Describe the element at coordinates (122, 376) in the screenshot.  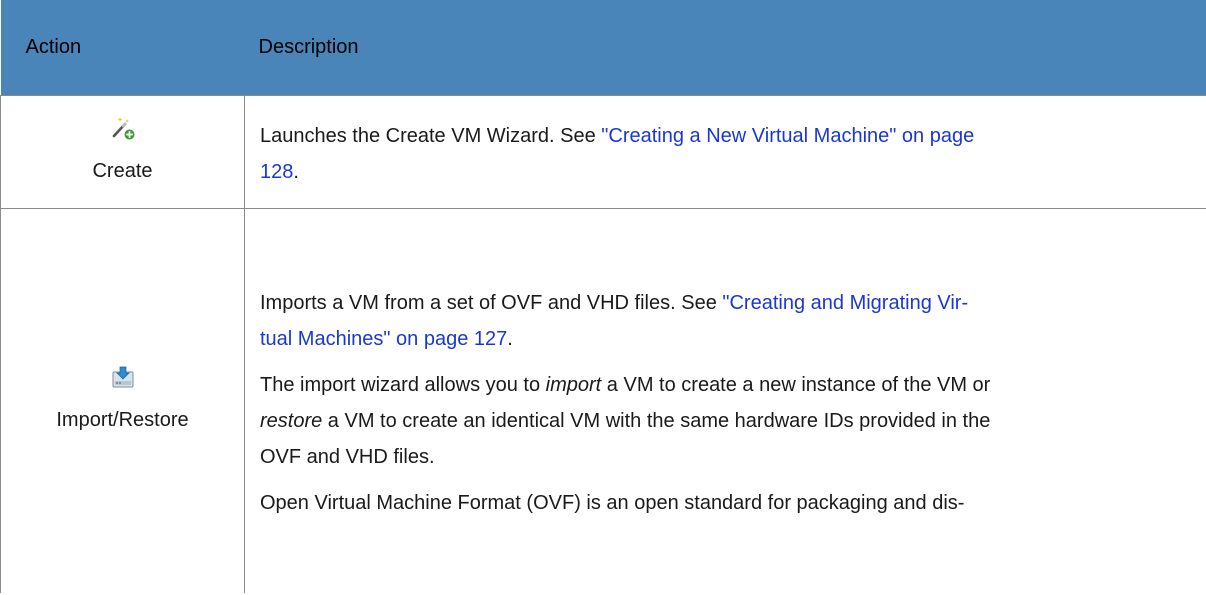
I see `import-restore-icon` at that location.